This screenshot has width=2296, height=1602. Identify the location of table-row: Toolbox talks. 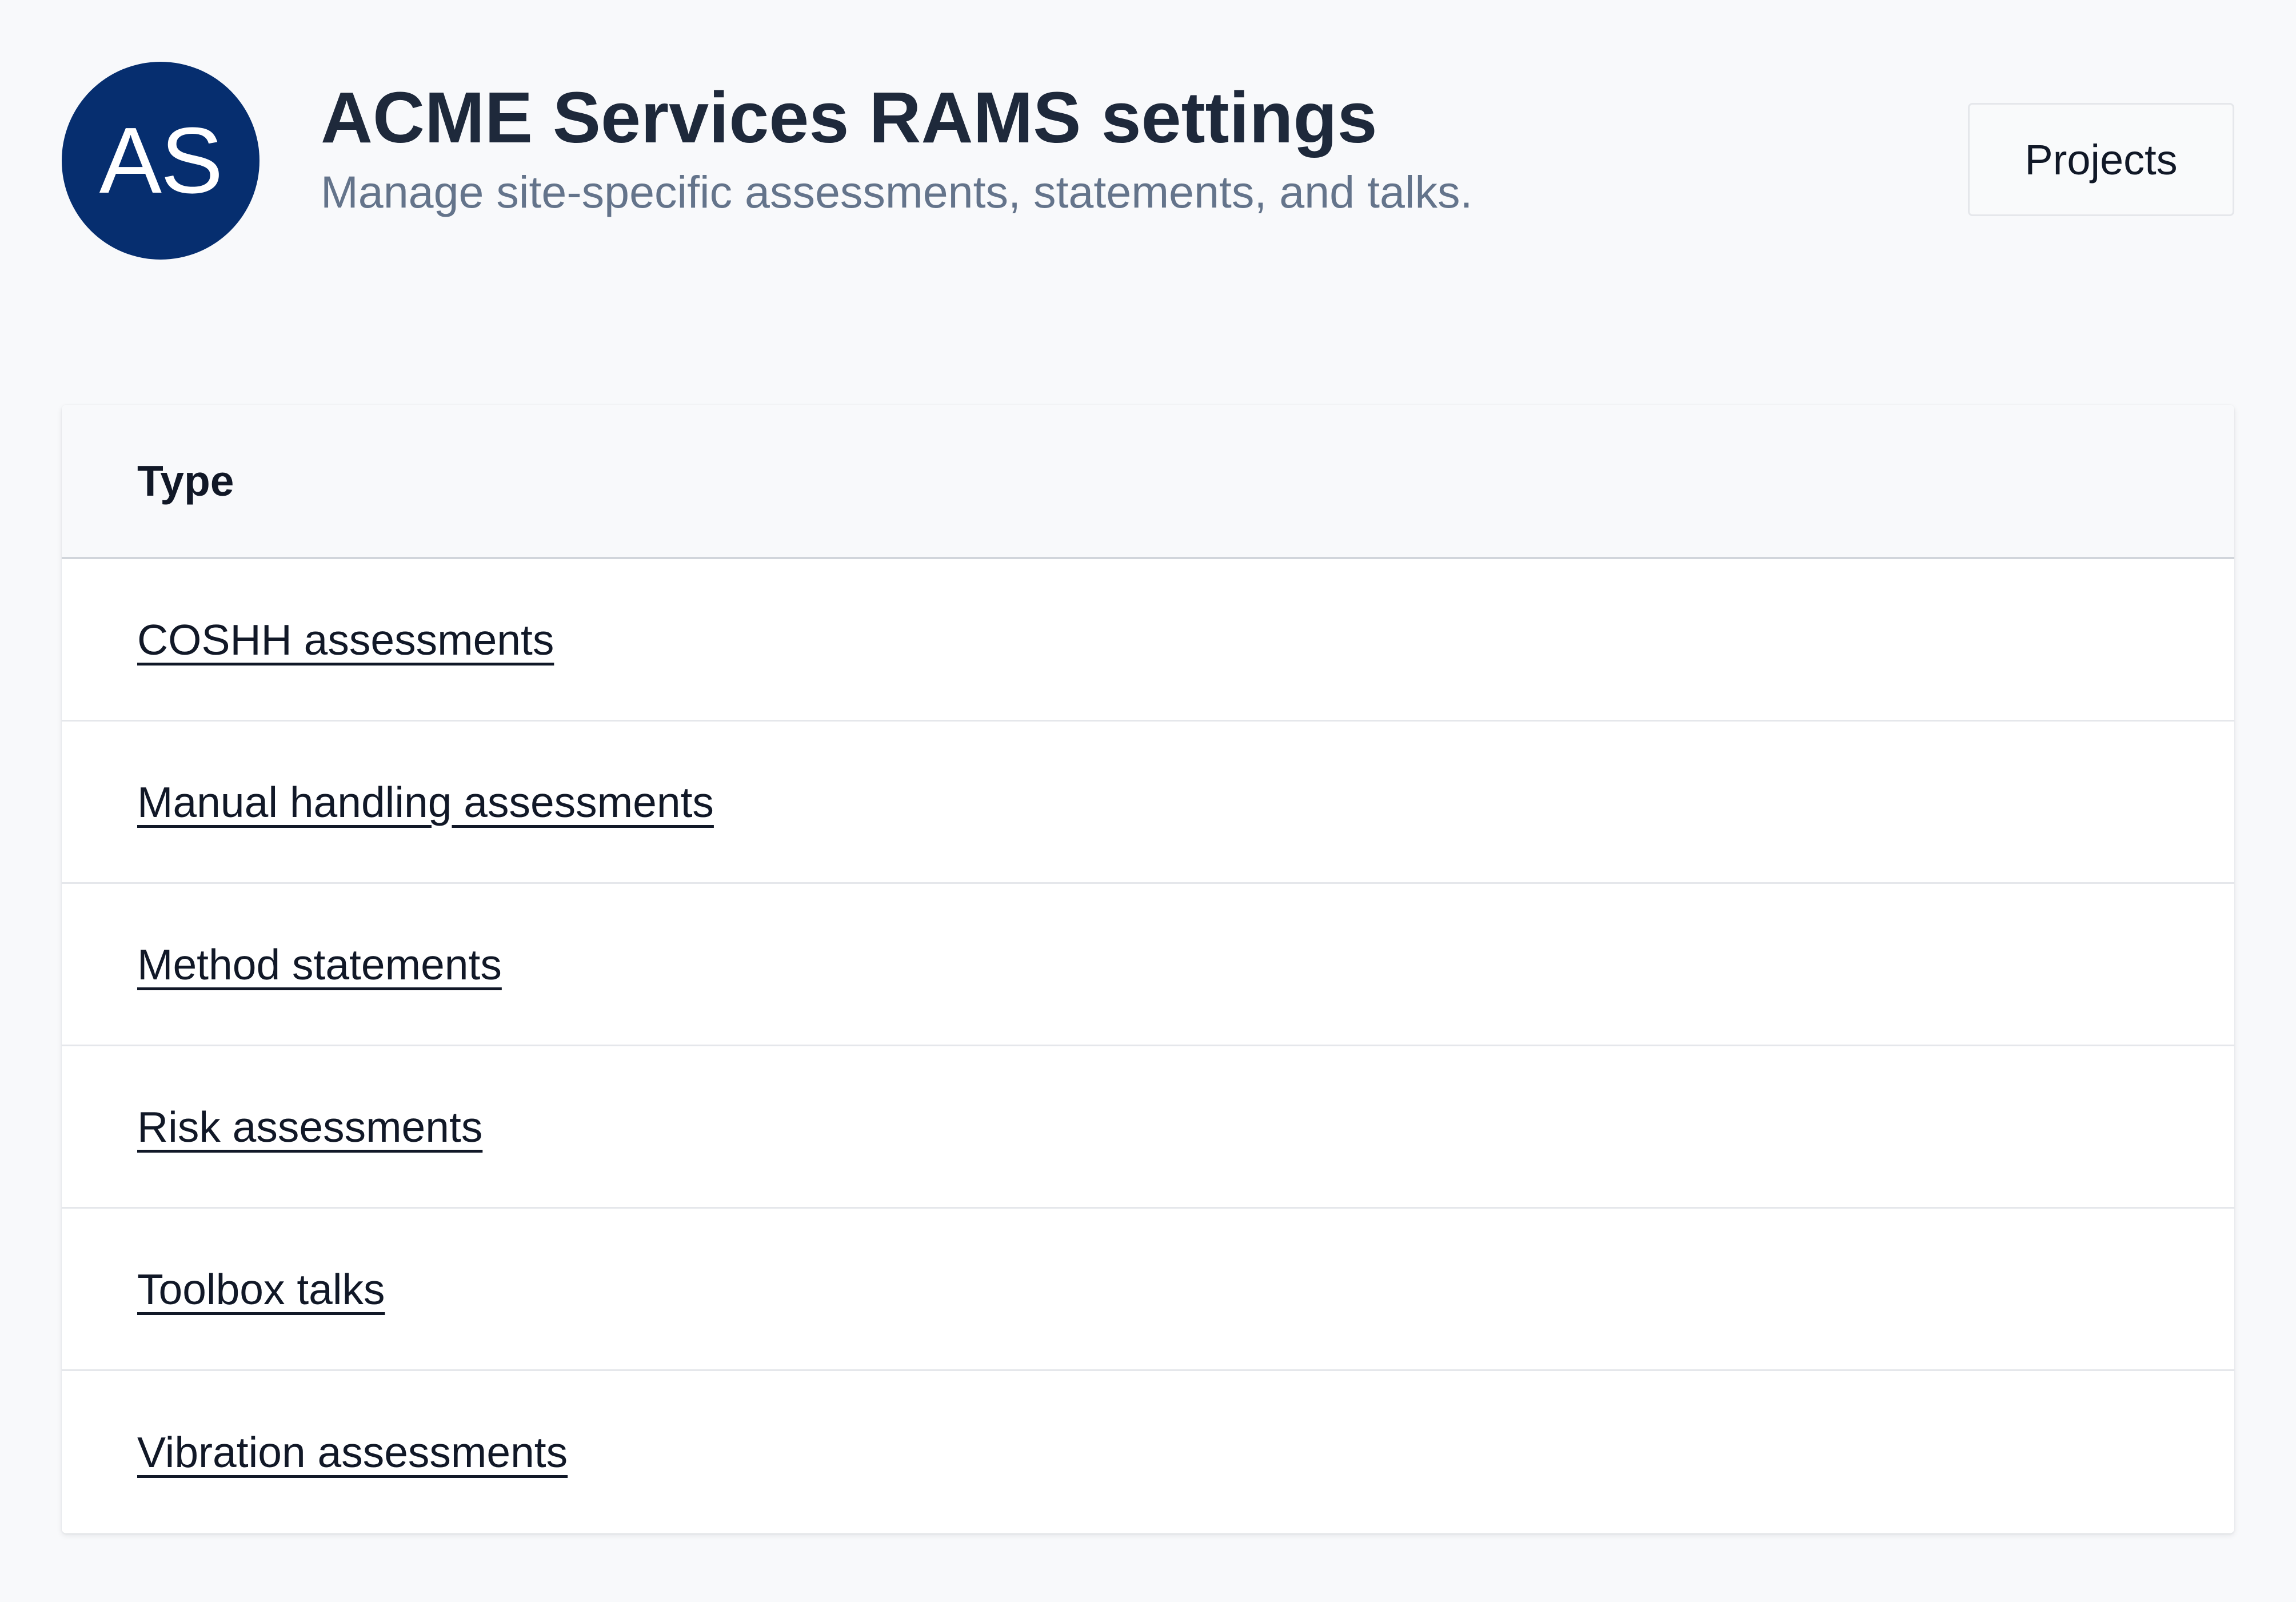
(1148, 1290).